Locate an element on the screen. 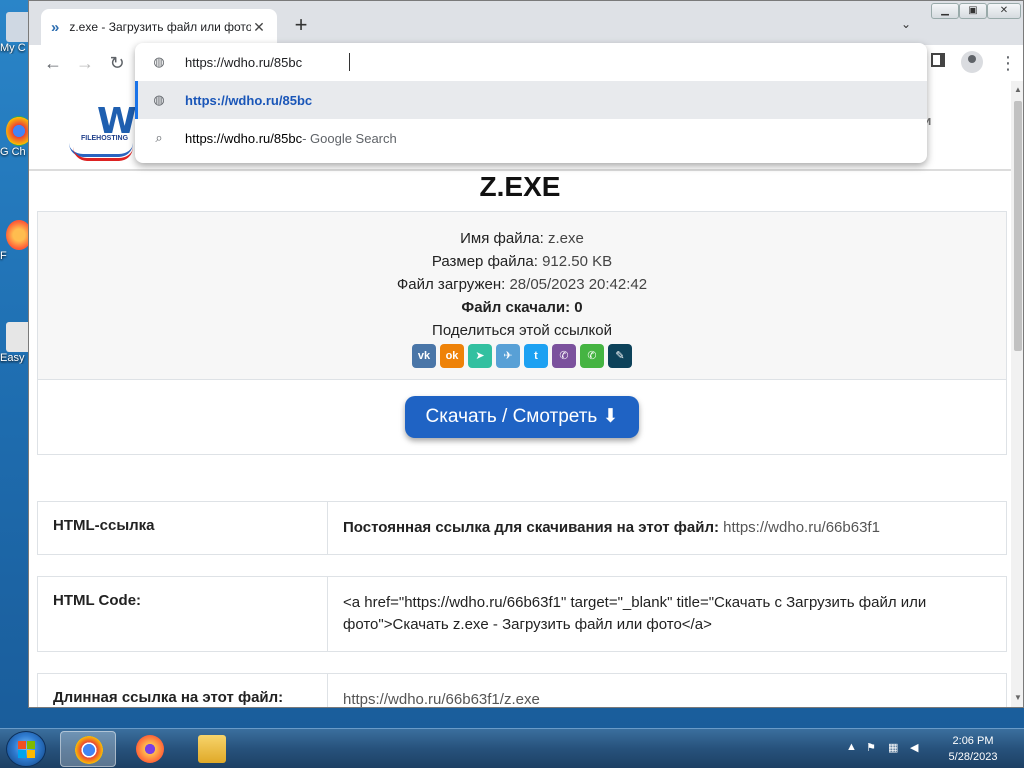  taskbar: ▲ ⚑ ▦ ◀ 2:06 PM 5/28/2023 is located at coordinates (512, 748).